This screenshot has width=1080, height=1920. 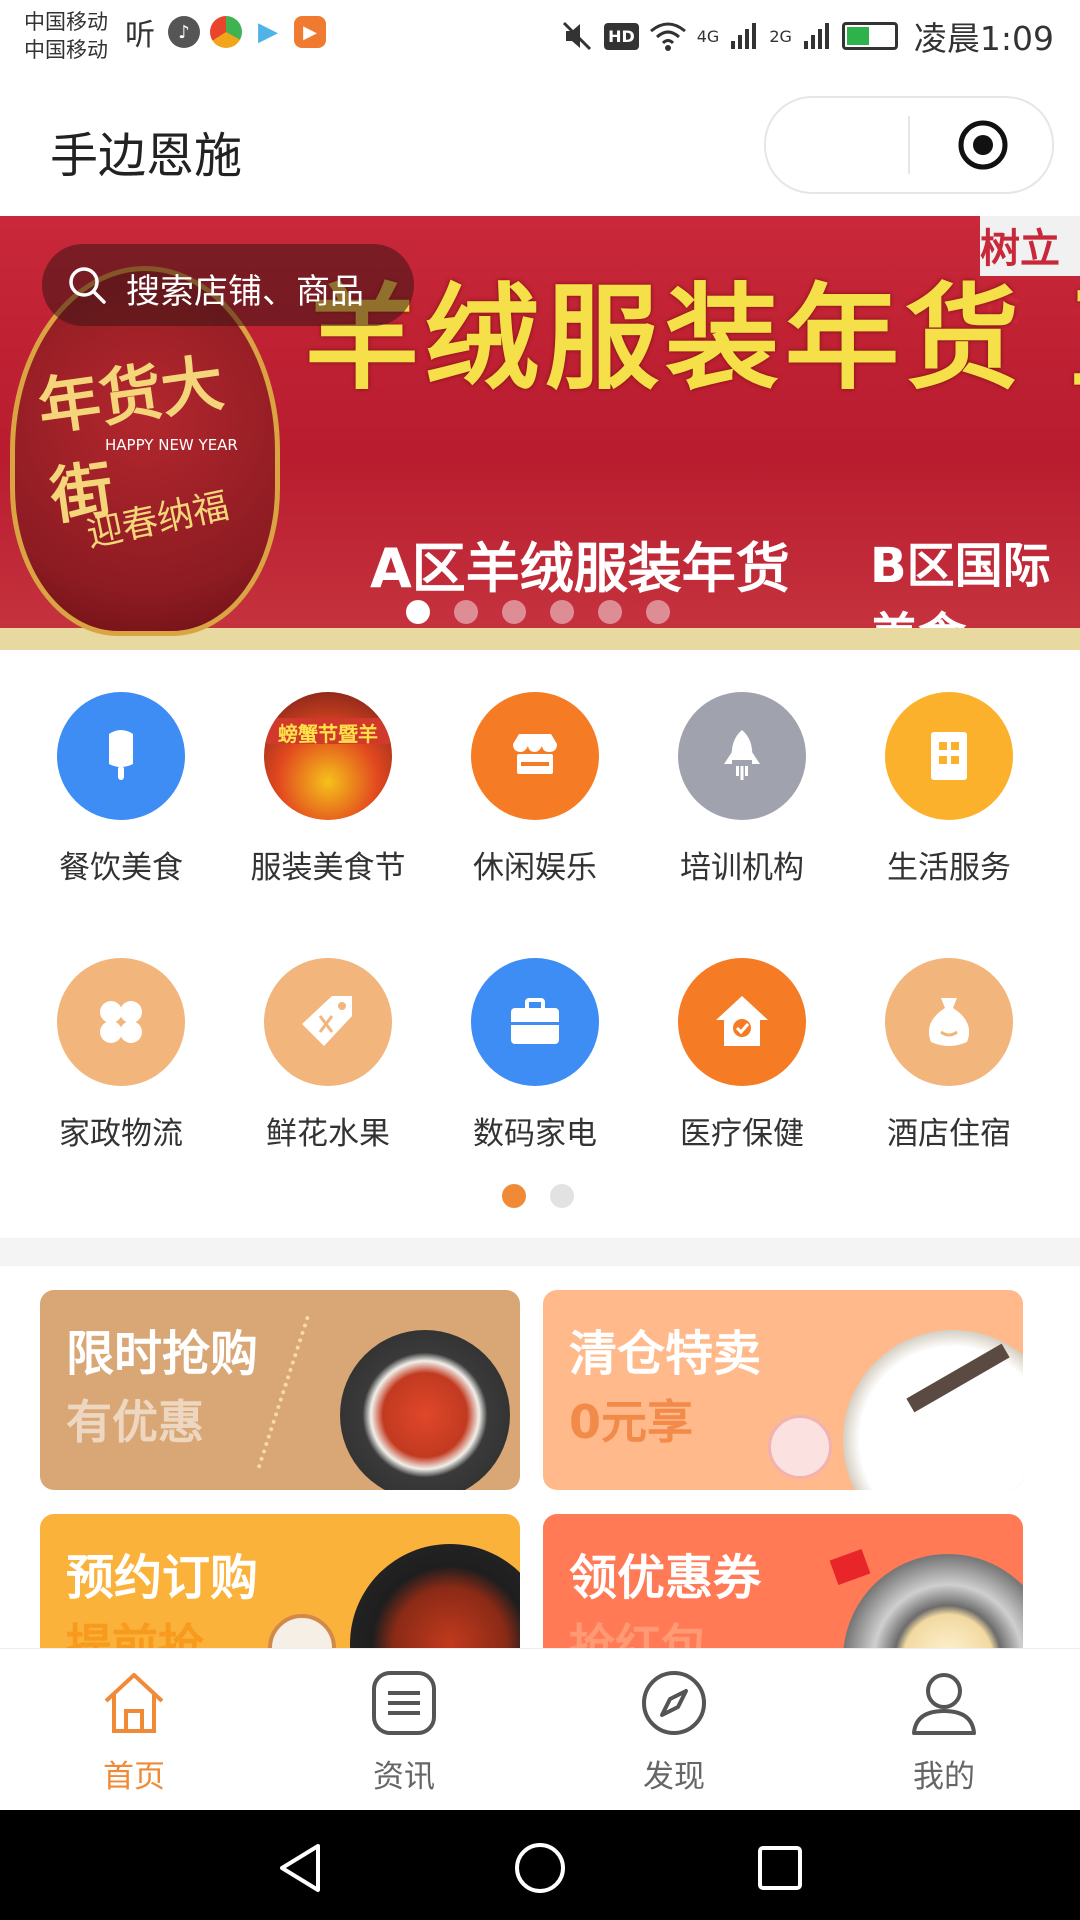 What do you see at coordinates (665, 1578) in the screenshot?
I see `promo-title: 领优惠券` at bounding box center [665, 1578].